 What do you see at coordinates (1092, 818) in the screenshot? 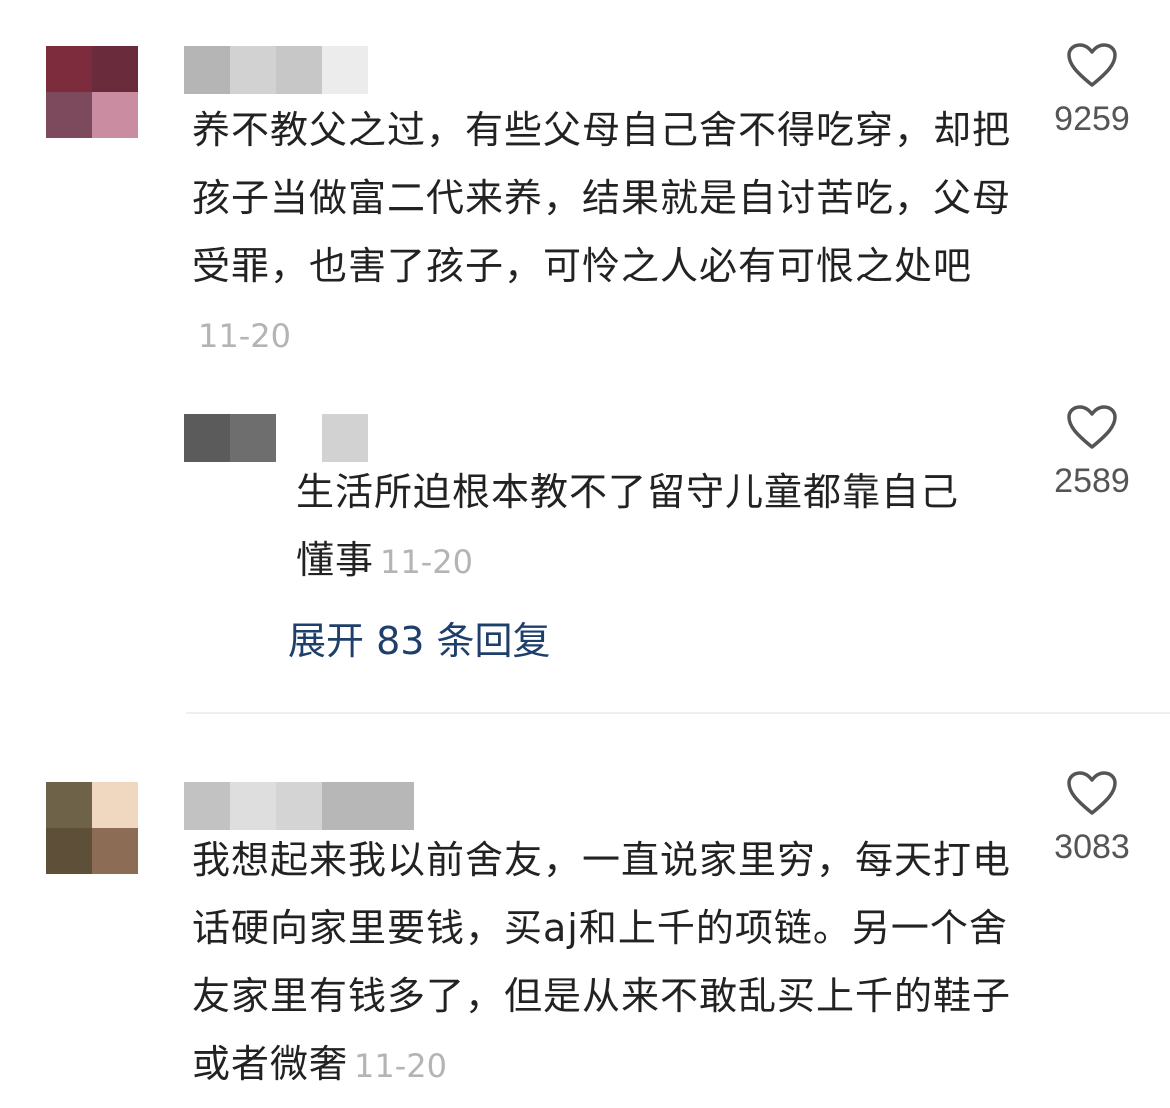
I see `like-button: 3083` at bounding box center [1092, 818].